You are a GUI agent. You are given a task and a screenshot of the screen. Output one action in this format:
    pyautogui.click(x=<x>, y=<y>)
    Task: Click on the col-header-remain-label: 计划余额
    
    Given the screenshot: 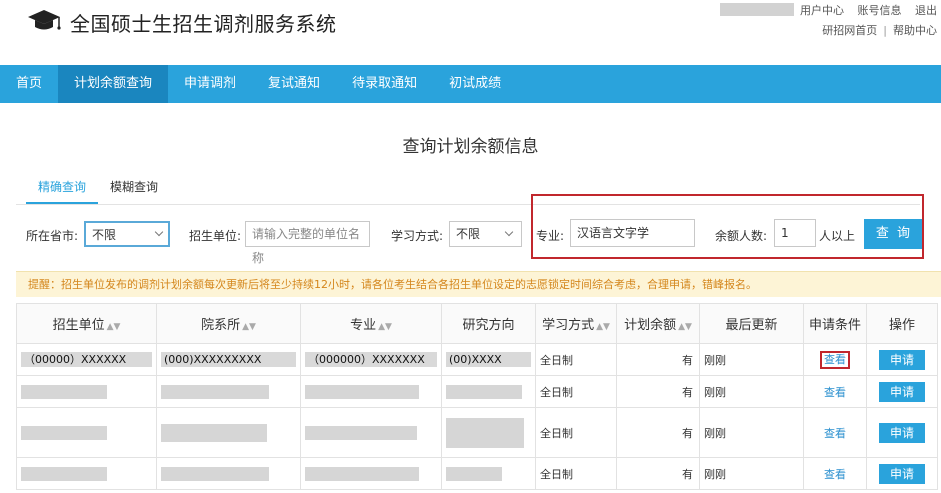 What is the action you would take?
    pyautogui.click(x=650, y=325)
    